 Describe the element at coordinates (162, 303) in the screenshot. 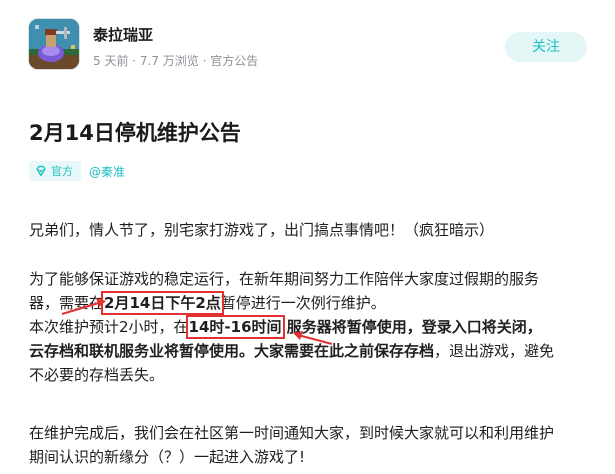

I see `highlight-date: 2月14日下午2点` at that location.